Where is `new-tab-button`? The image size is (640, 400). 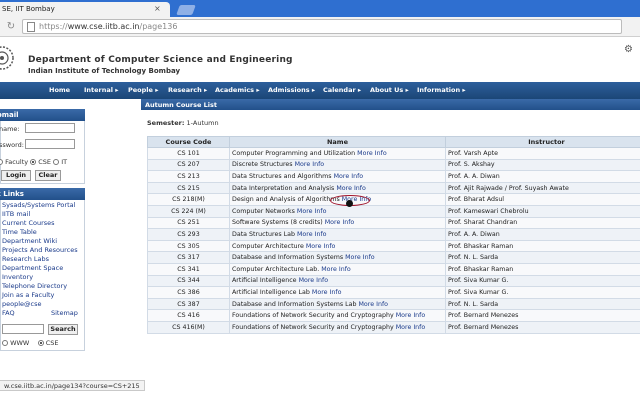 new-tab-button is located at coordinates (186, 10).